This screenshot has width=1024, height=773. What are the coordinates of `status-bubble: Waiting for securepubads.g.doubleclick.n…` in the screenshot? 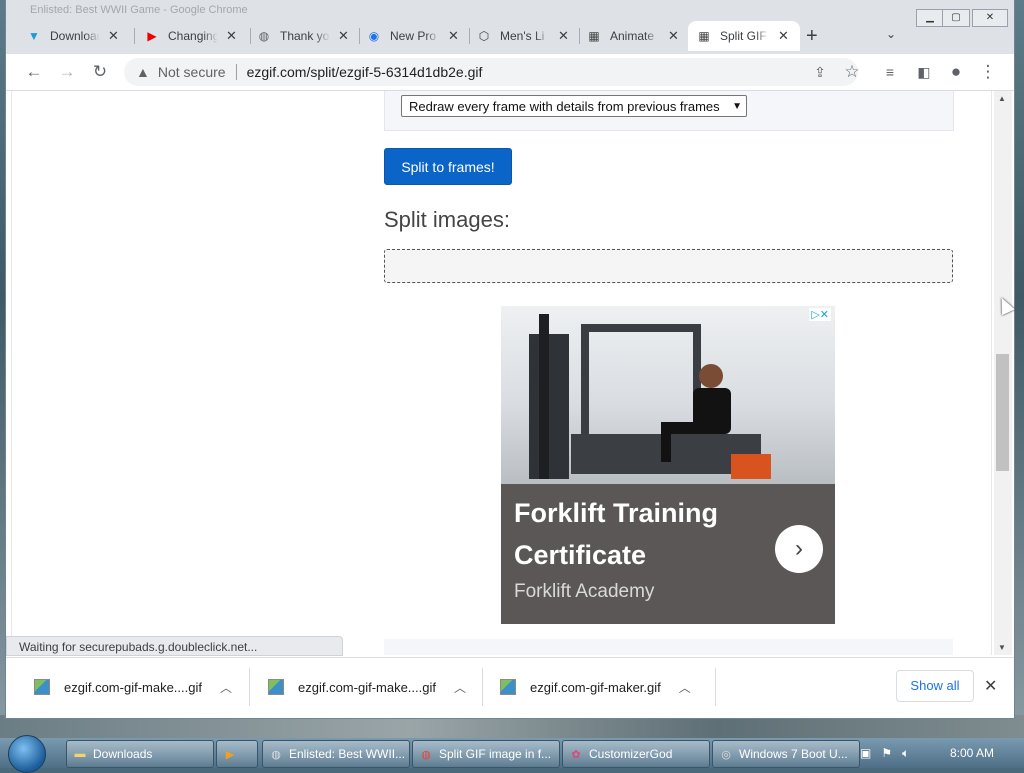 It's located at (174, 646).